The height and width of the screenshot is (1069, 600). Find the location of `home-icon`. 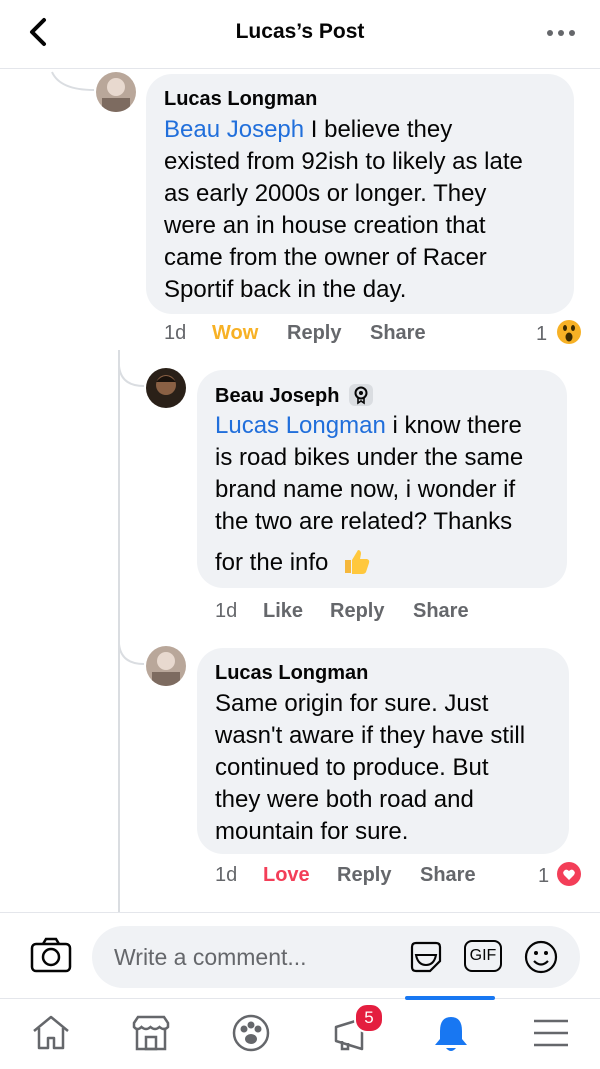

home-icon is located at coordinates (51, 1032).